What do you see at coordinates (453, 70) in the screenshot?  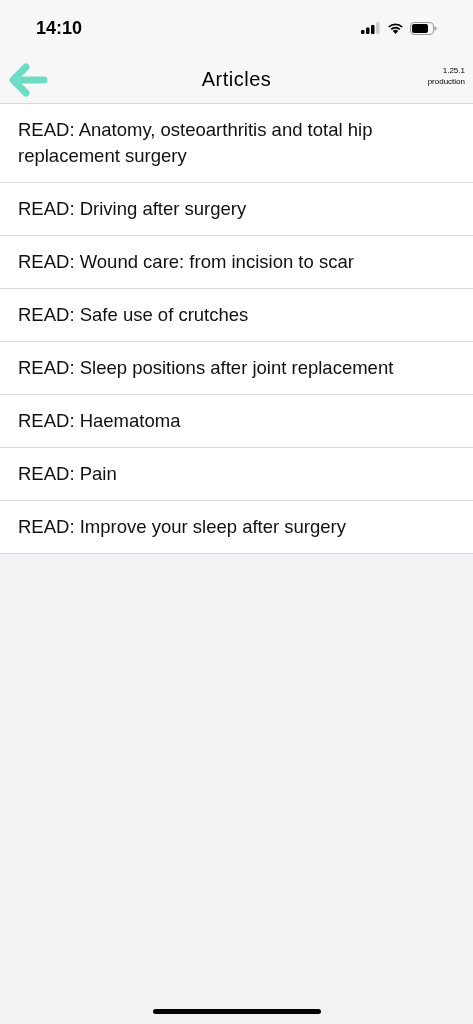 I see `version-number: 1.25.1` at bounding box center [453, 70].